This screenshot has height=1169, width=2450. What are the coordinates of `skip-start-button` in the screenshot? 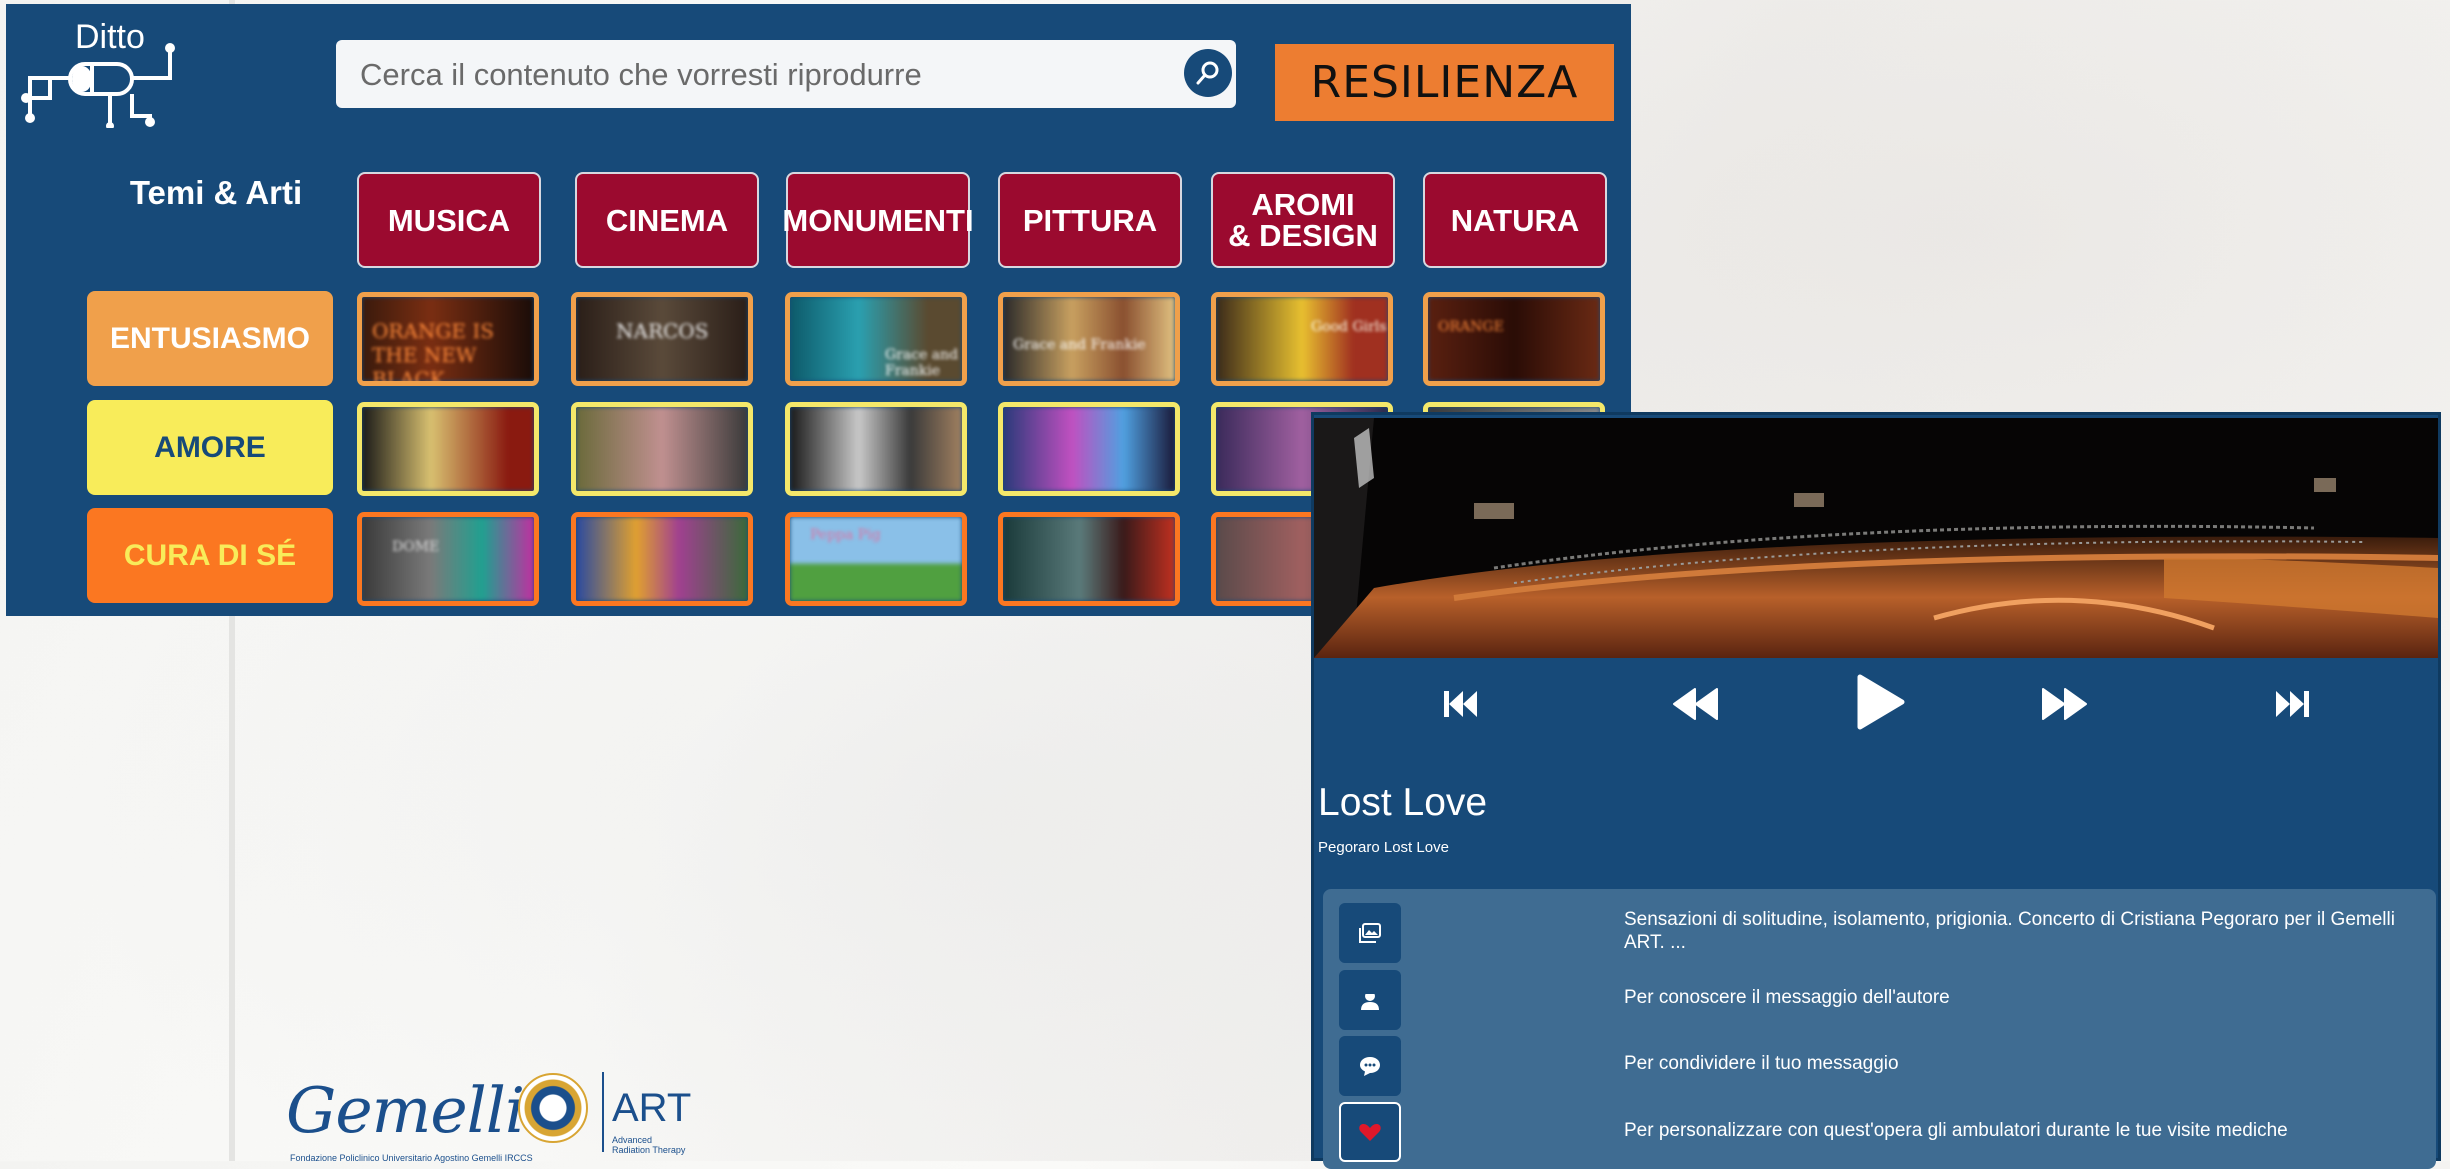 It's located at (1460, 706).